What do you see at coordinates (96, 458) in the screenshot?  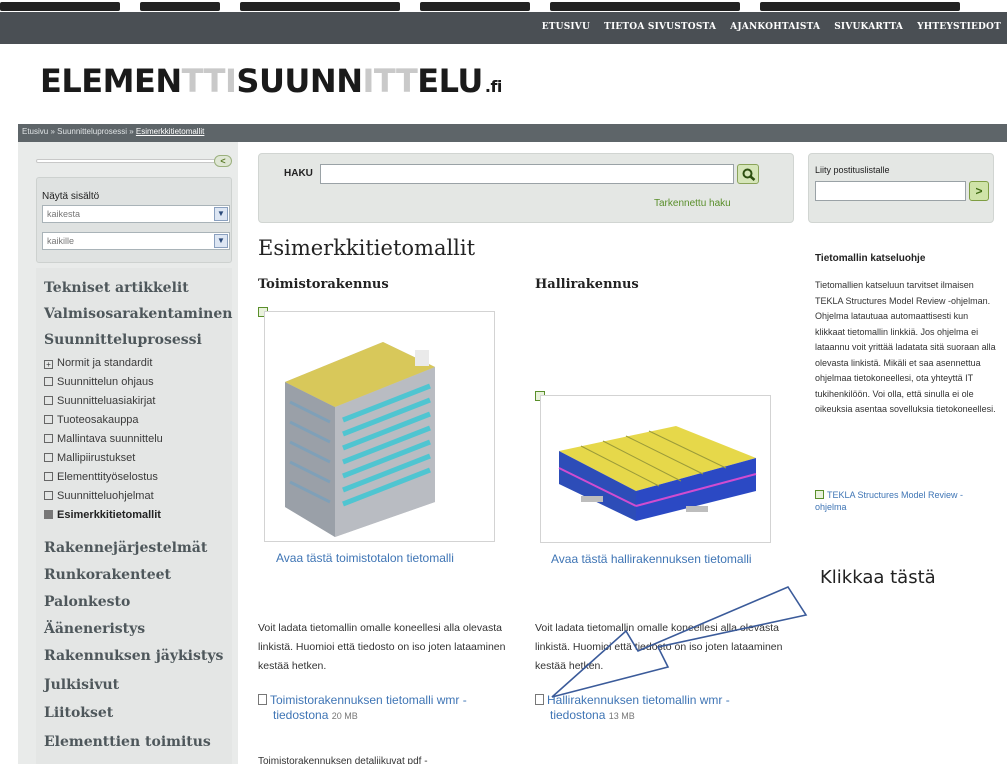 I see `sidebar-subitem-label: Mallipiirustukset` at bounding box center [96, 458].